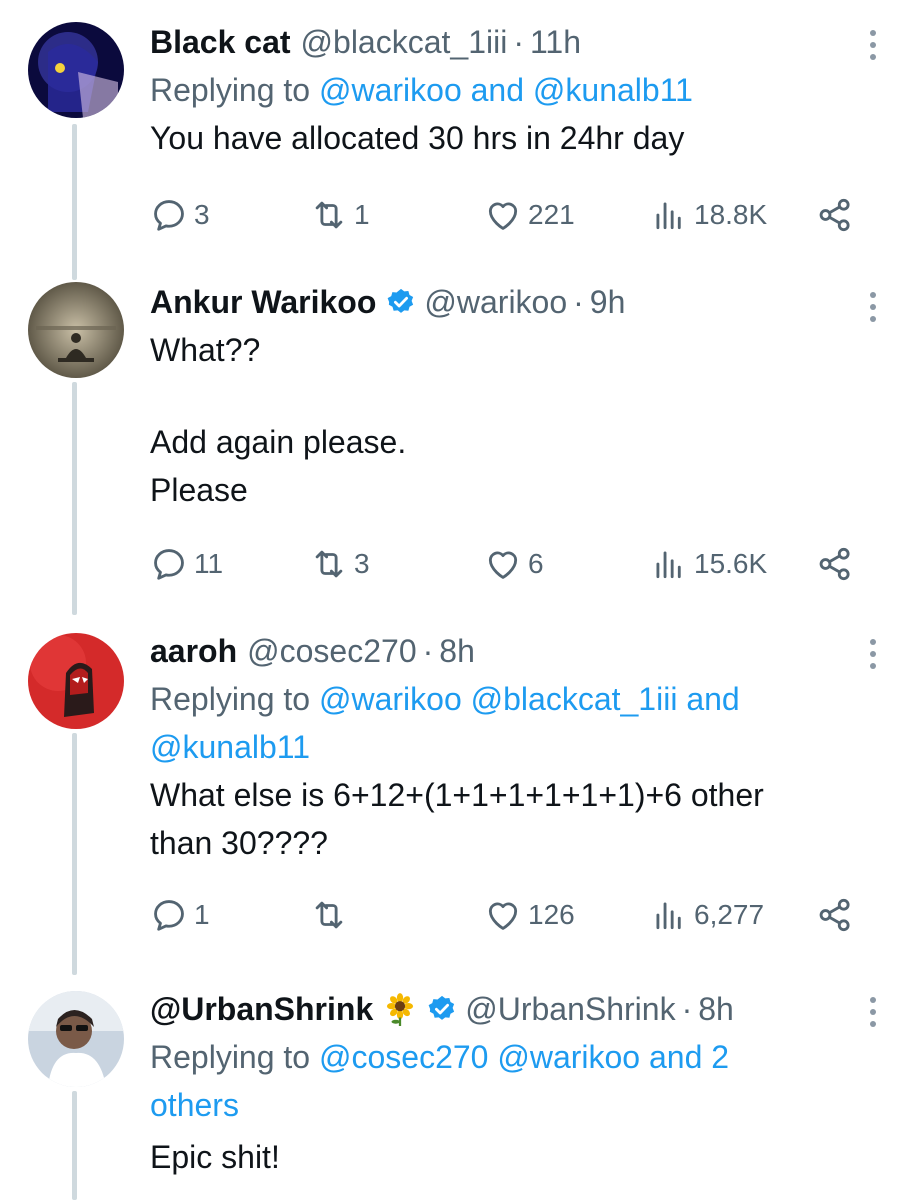 The image size is (916, 1200). I want to click on reply-button: 1, so click(180, 915).